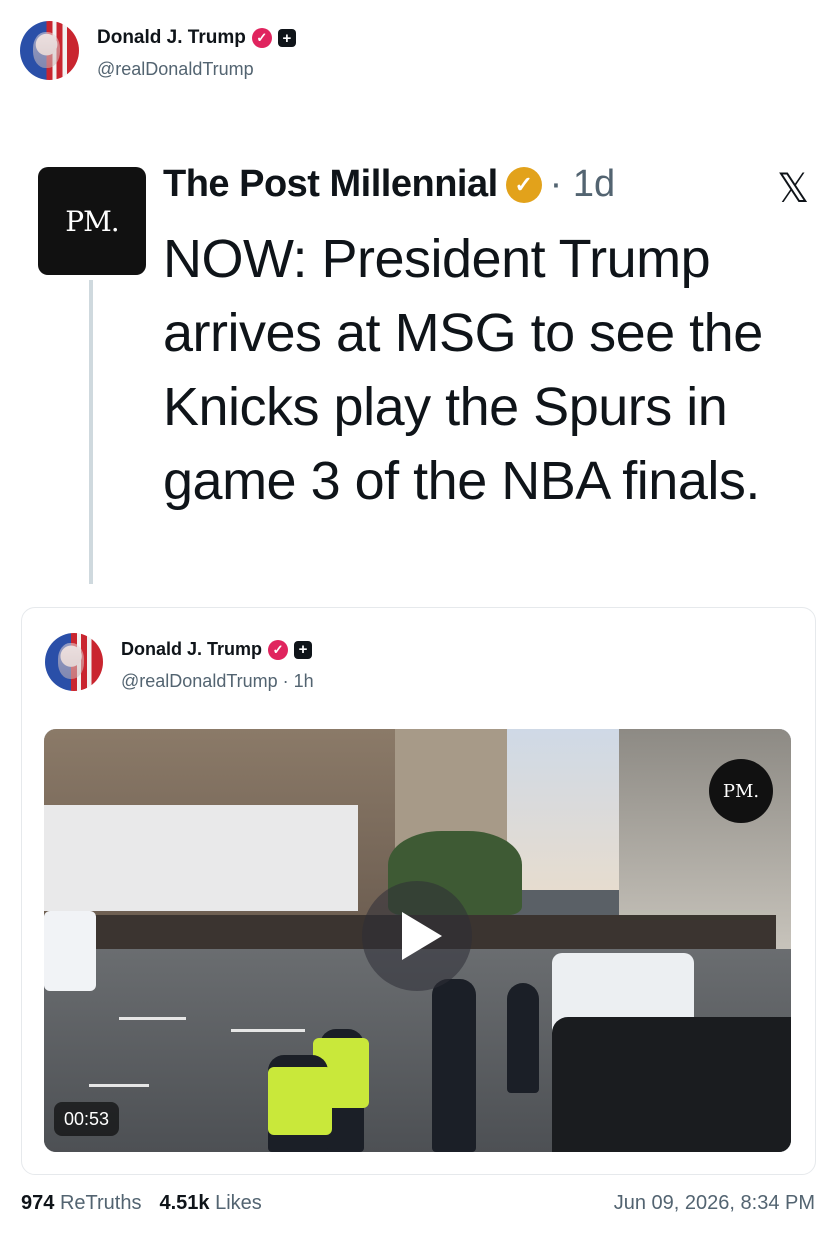 This screenshot has width=840, height=1251. I want to click on likes-link: 4.51k Likes, so click(210, 1203).